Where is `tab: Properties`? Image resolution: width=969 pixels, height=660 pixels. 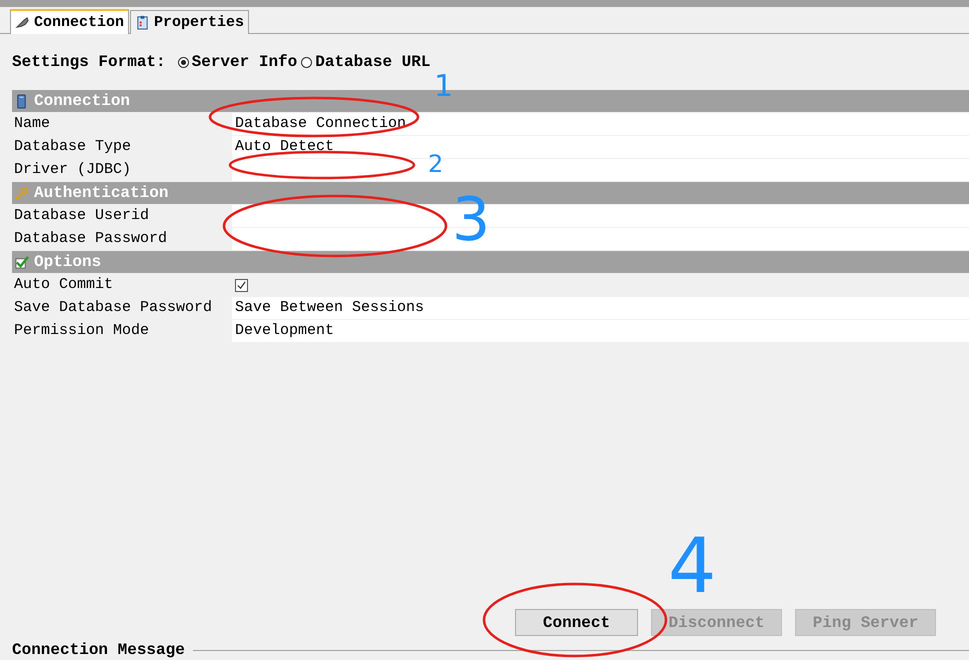 tab: Properties is located at coordinates (190, 22).